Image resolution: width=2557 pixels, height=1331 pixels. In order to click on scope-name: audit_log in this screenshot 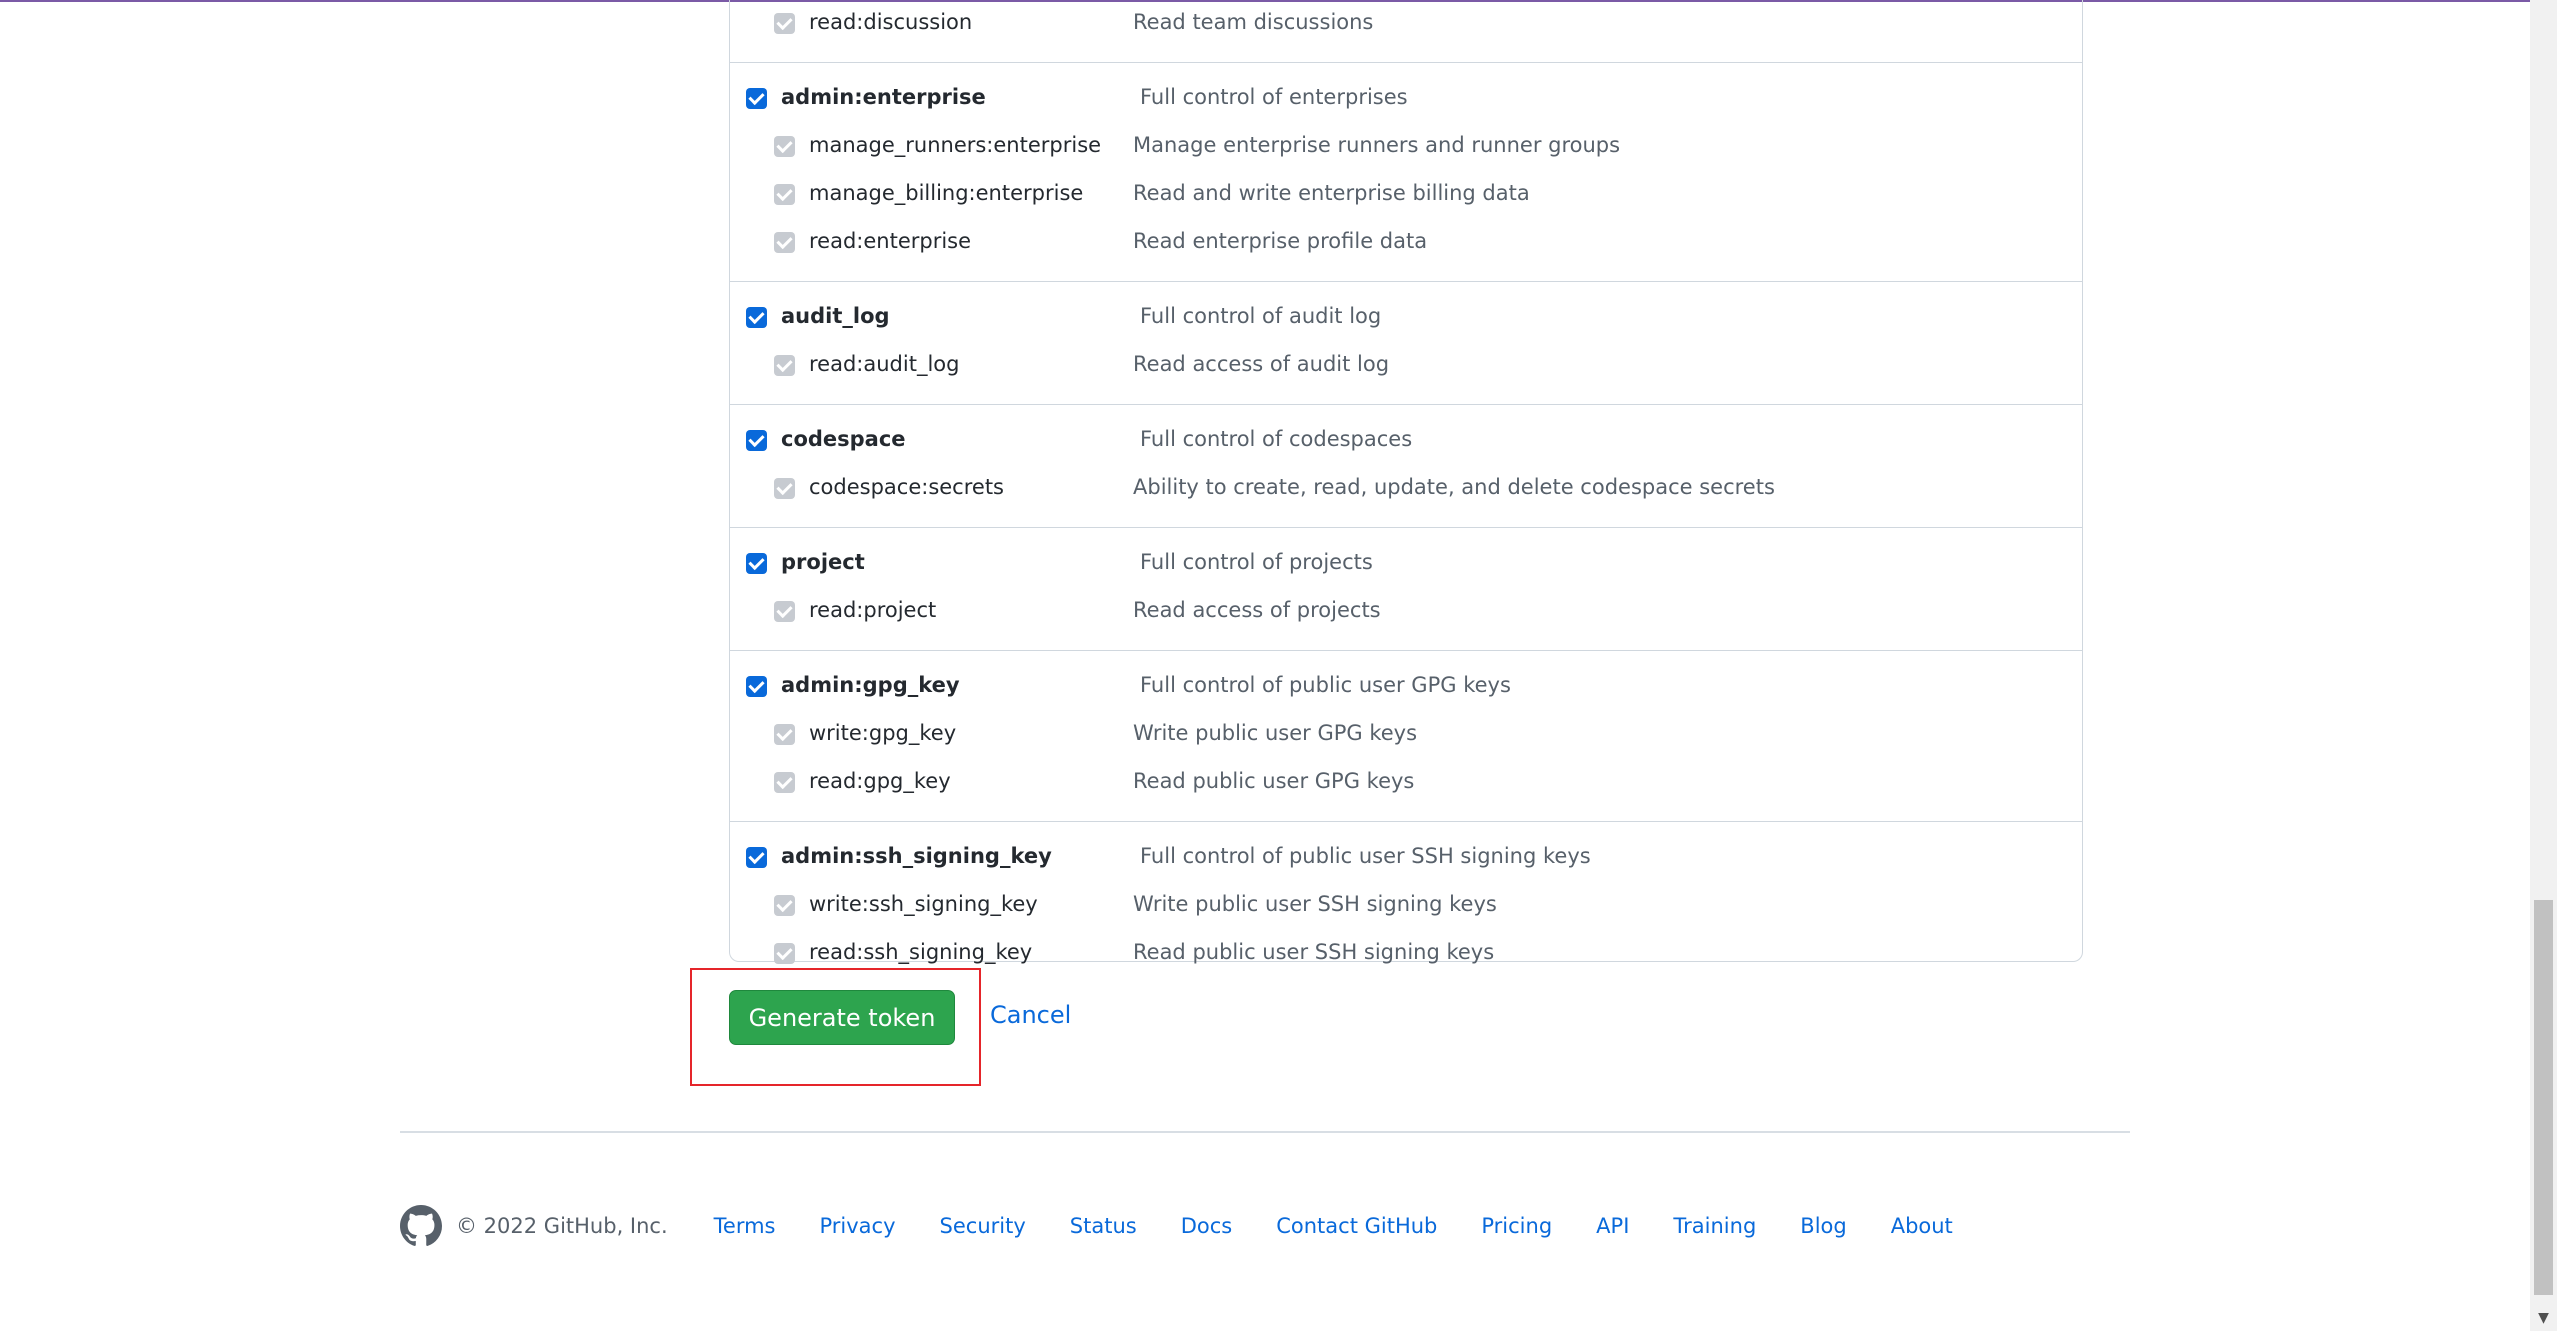, I will do `click(835, 316)`.